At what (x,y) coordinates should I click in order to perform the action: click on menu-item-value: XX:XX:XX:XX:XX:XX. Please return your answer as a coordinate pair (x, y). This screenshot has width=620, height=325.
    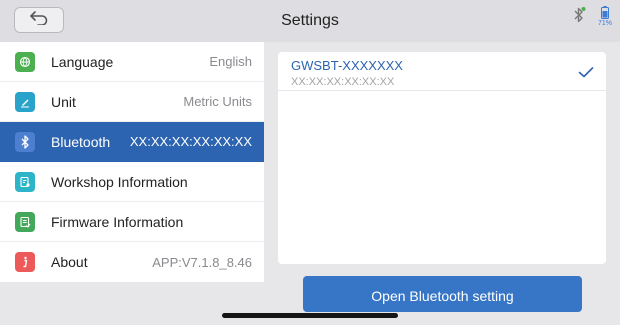
    Looking at the image, I should click on (190, 141).